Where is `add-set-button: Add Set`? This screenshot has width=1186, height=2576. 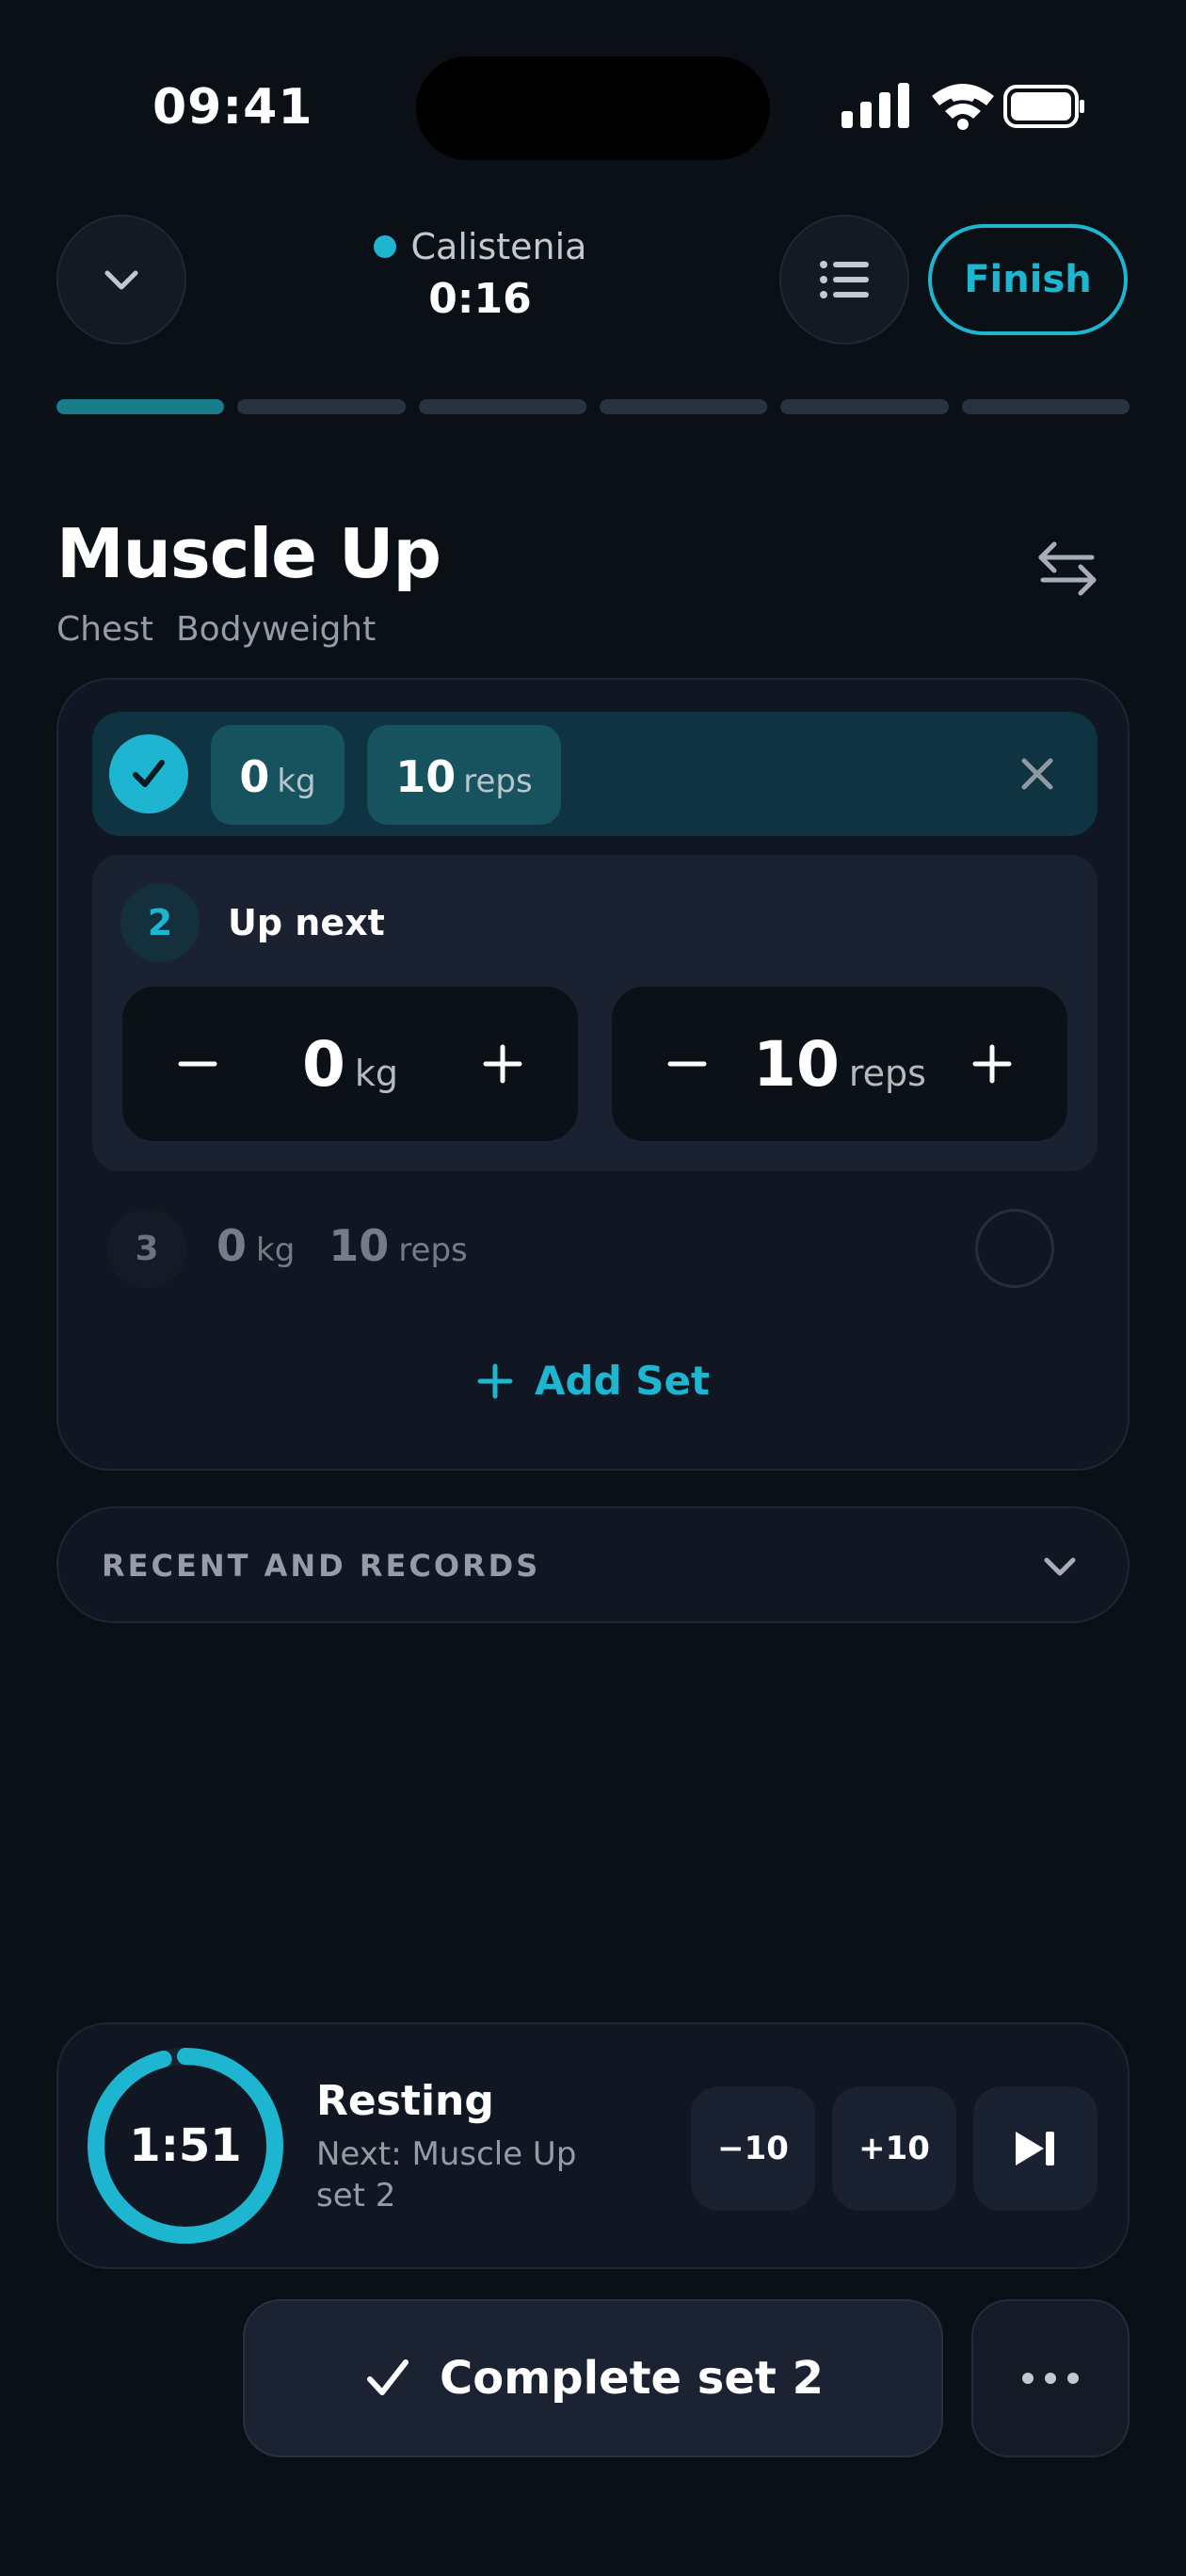
add-set-button: Add Set is located at coordinates (593, 1381).